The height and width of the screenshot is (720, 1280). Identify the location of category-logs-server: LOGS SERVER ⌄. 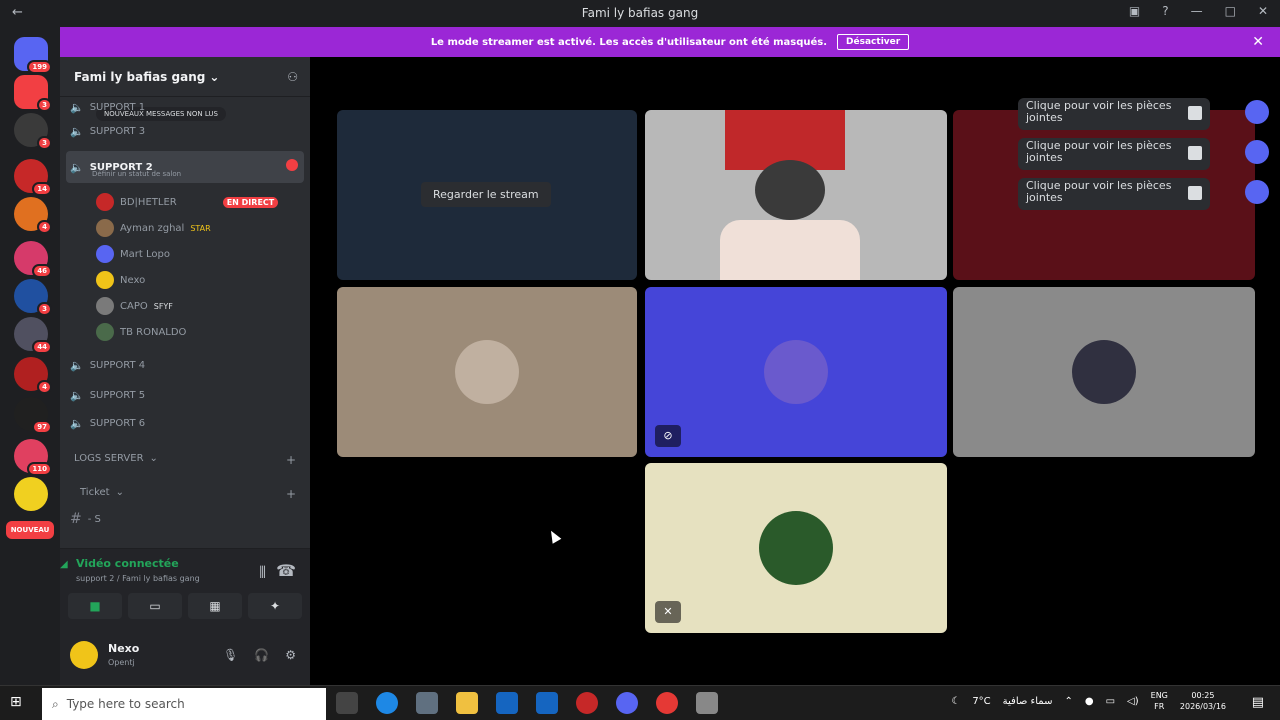
(116, 458).